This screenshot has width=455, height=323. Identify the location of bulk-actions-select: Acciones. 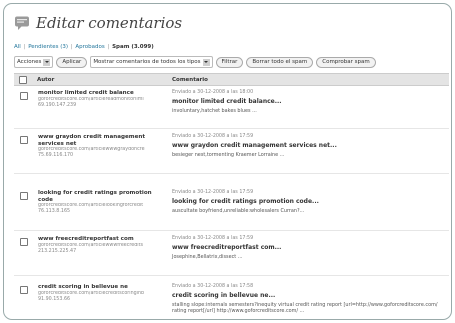
(34, 62).